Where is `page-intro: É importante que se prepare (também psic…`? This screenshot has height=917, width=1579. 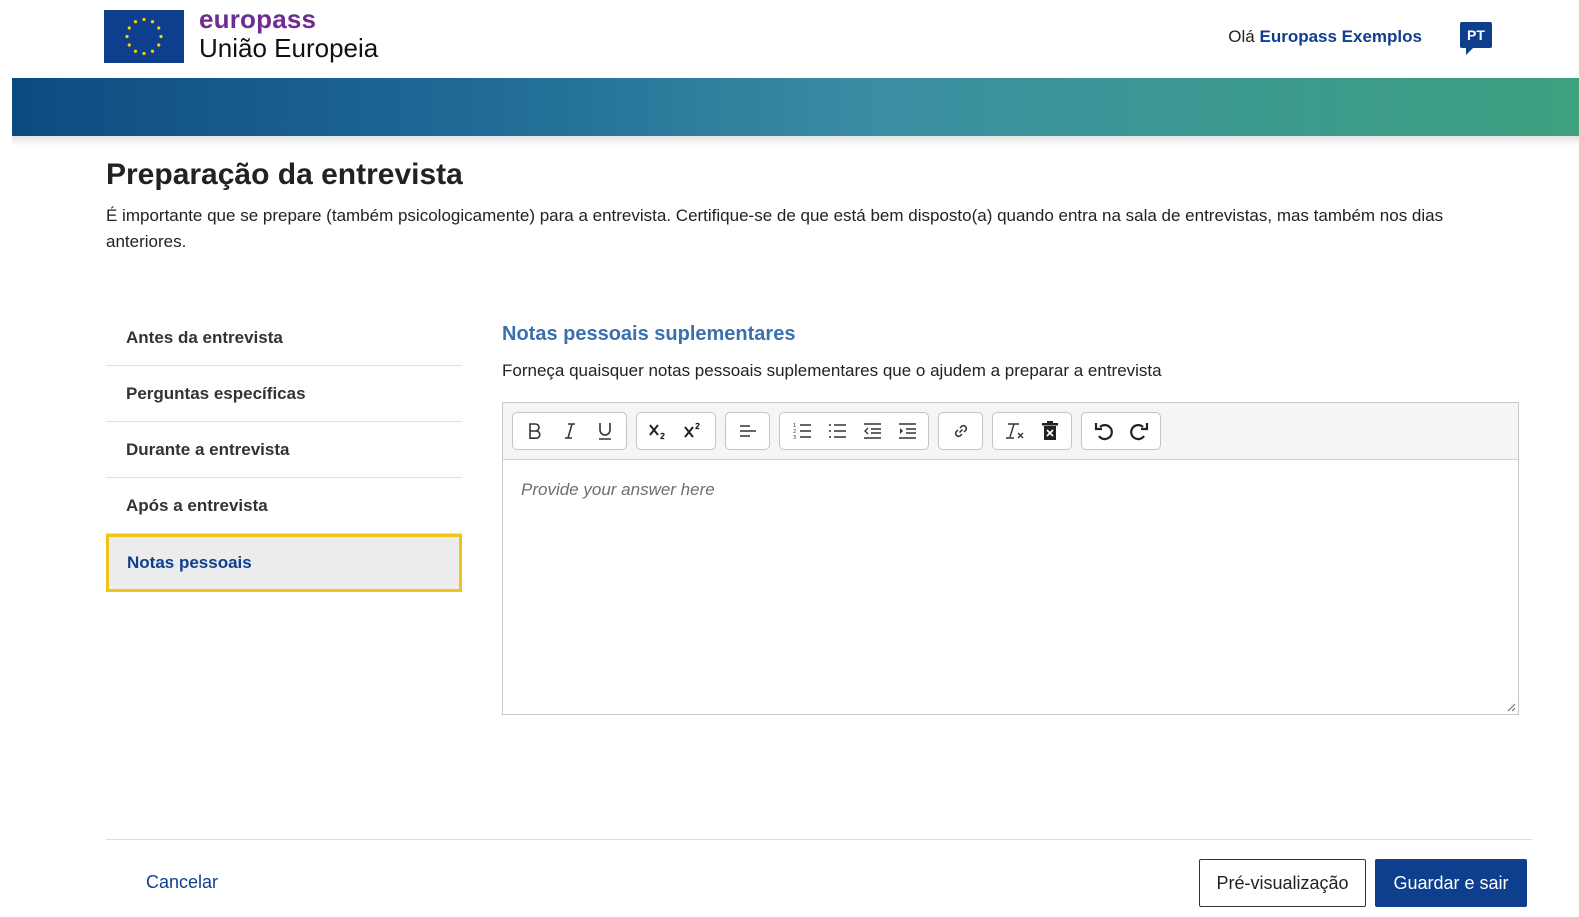 page-intro: É importante que se prepare (também psic… is located at coordinates (775, 228).